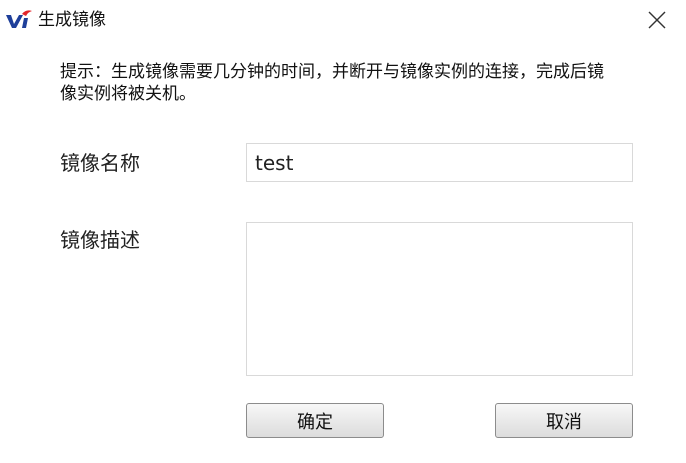  I want to click on vi-logo-icon, so click(19, 20).